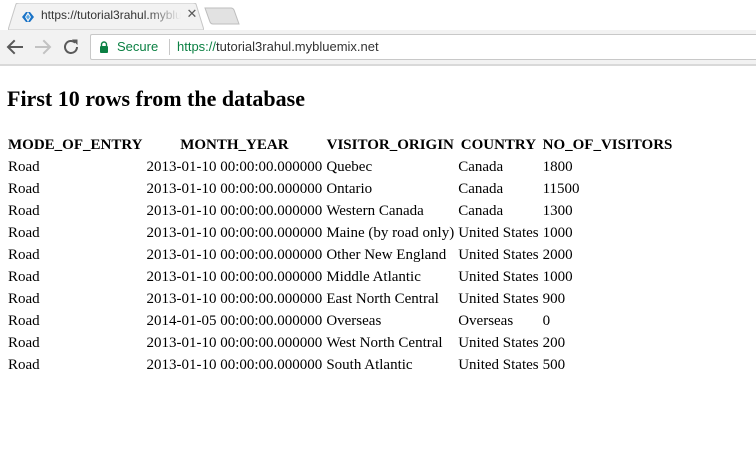 This screenshot has width=756, height=458. I want to click on table-cell: 1800, so click(557, 167).